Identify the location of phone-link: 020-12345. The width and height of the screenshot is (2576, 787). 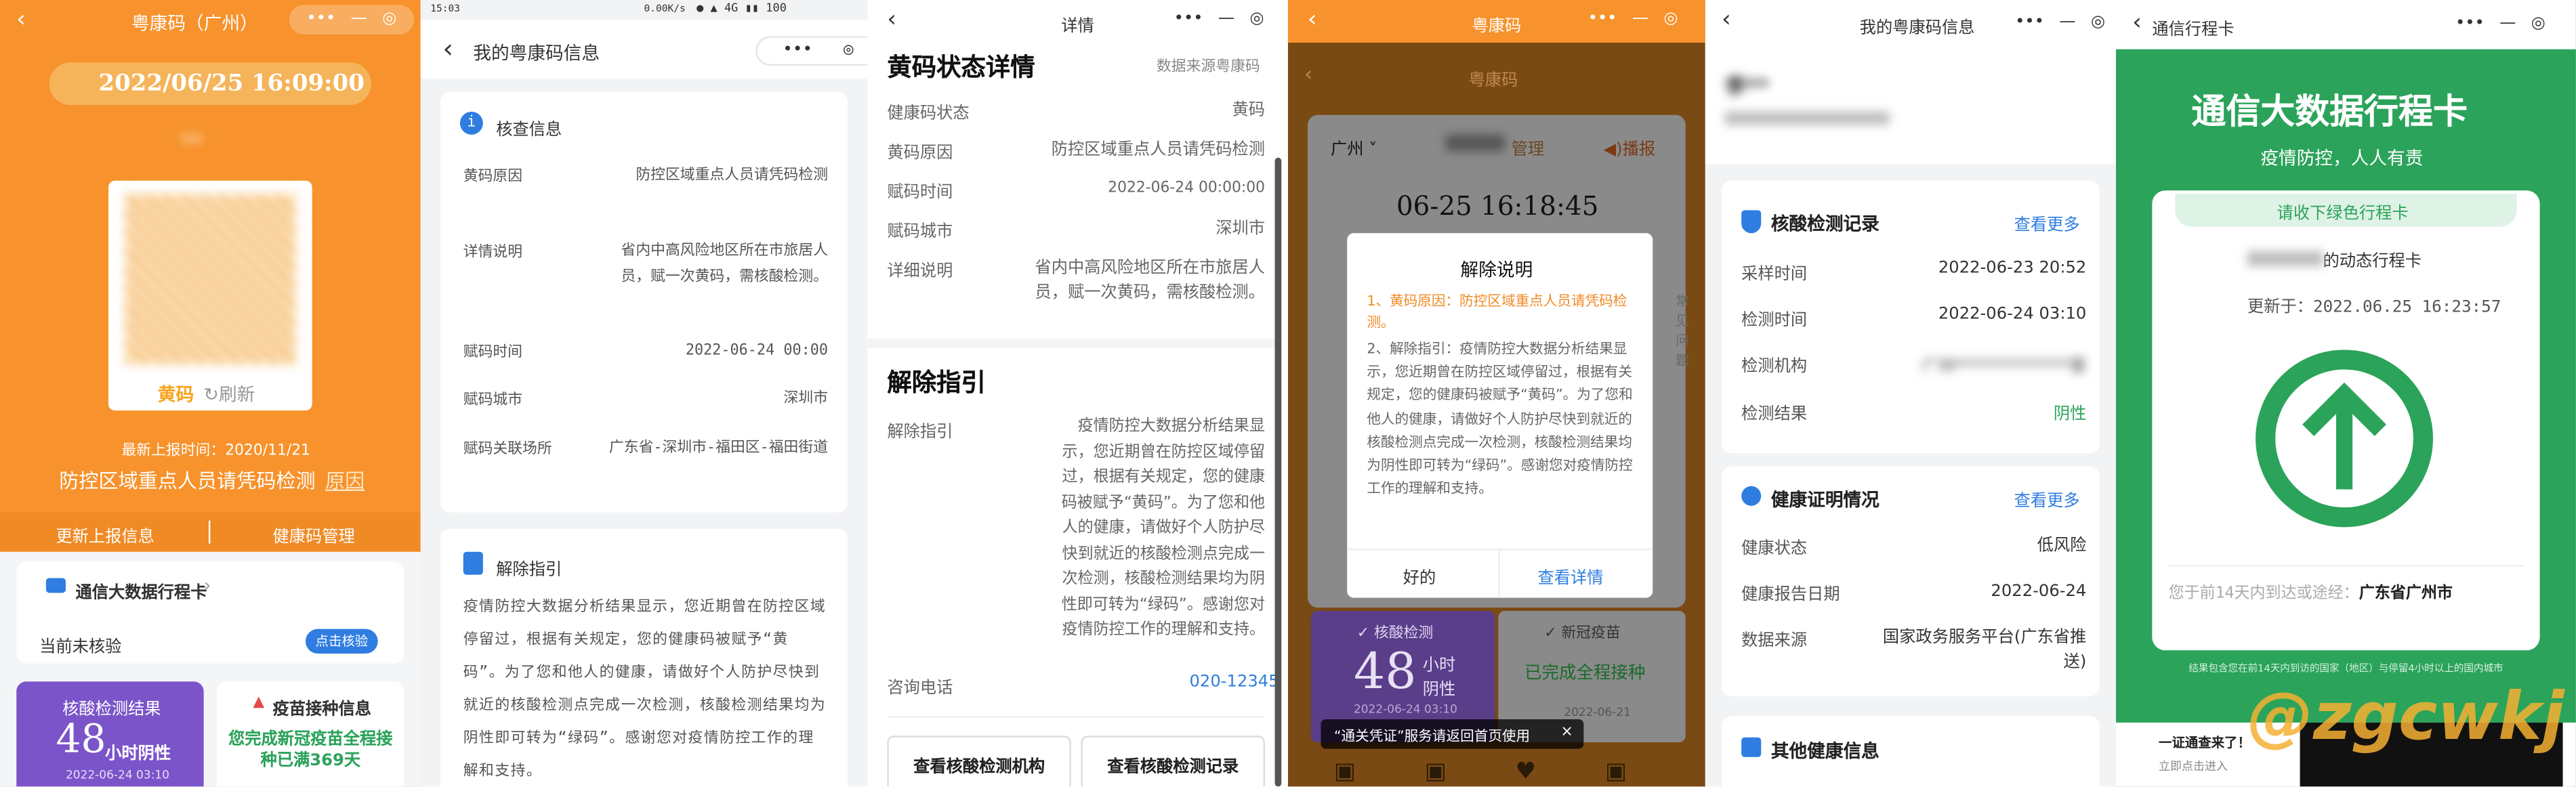
(1234, 682).